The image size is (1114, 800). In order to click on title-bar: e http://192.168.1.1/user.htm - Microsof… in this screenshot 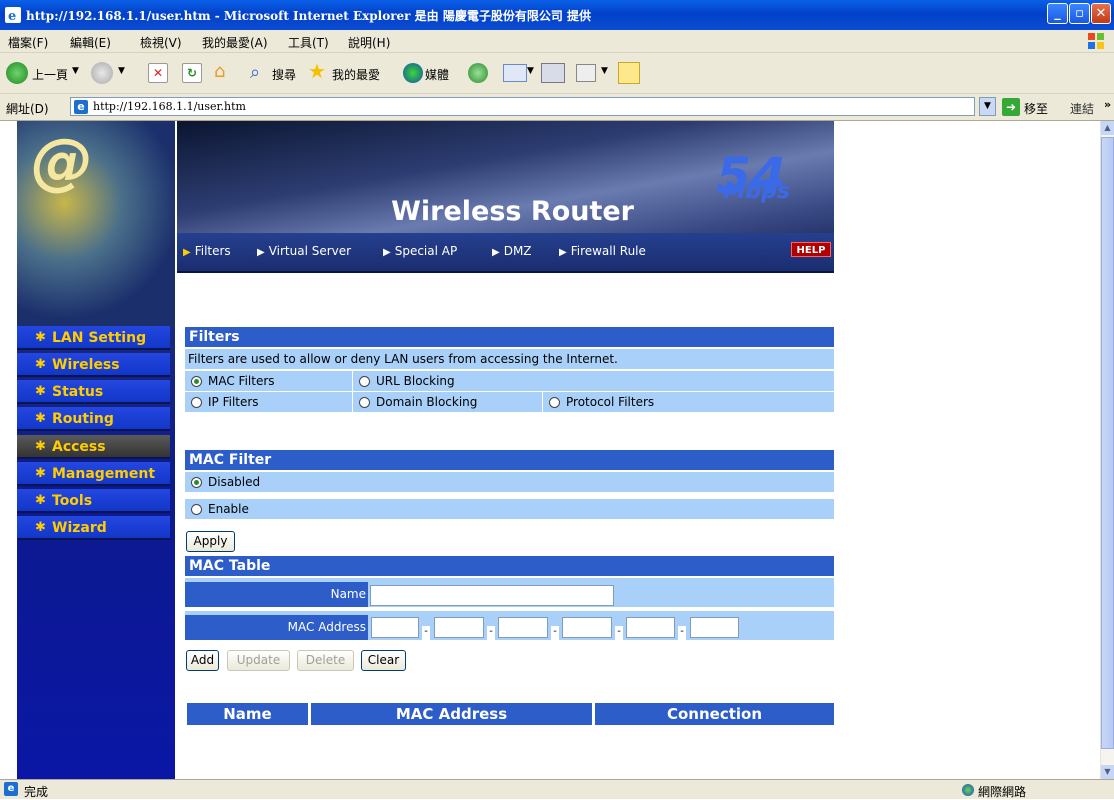, I will do `click(557, 15)`.